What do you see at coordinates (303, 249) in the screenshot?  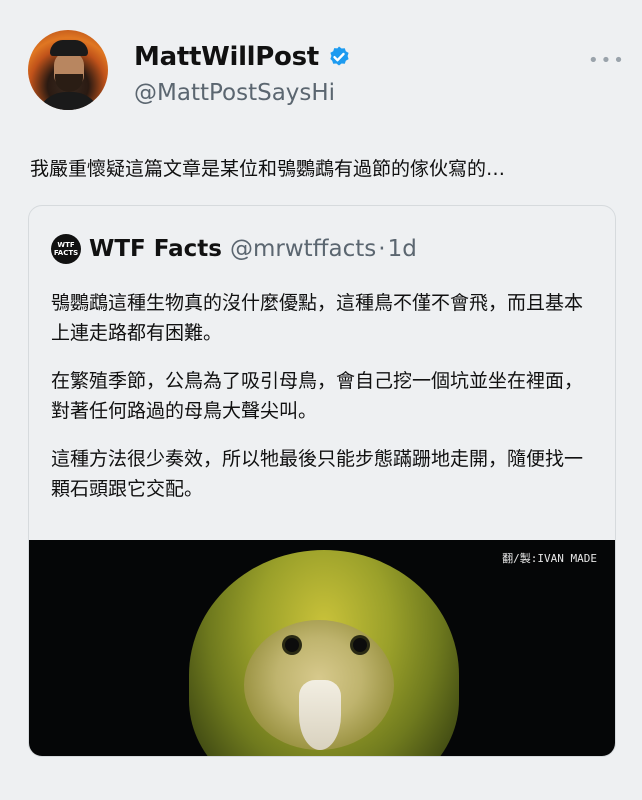 I see `quoted-author-handle: @mrwtffacts` at bounding box center [303, 249].